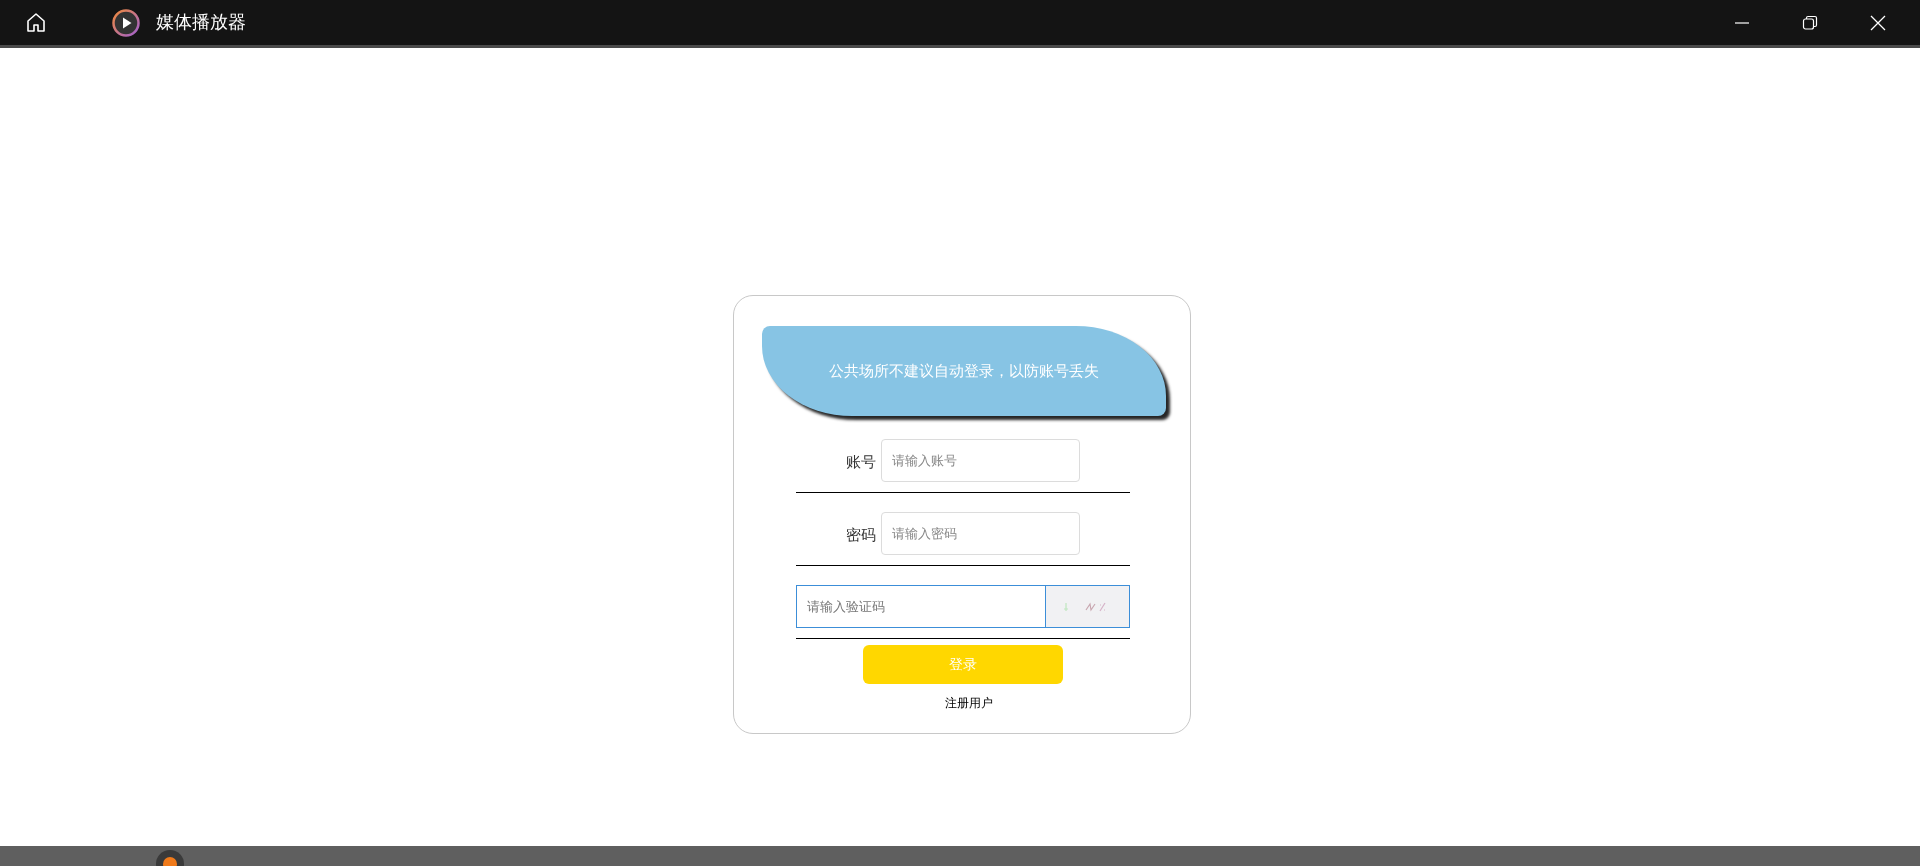  What do you see at coordinates (980, 533) in the screenshot?
I see `input-field: 请输入密码` at bounding box center [980, 533].